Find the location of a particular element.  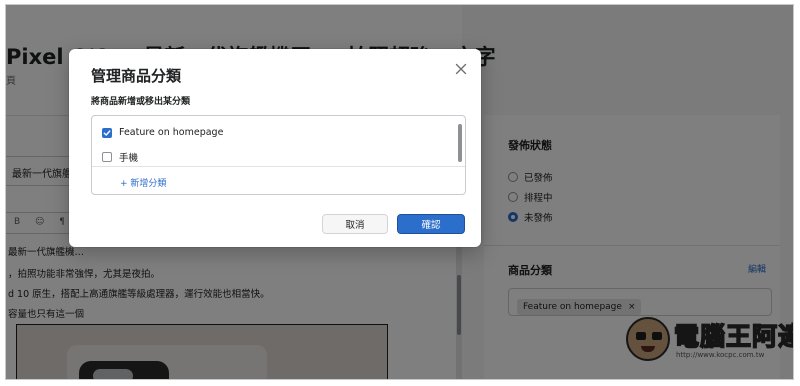

cancel-button: 取消 is located at coordinates (355, 224).